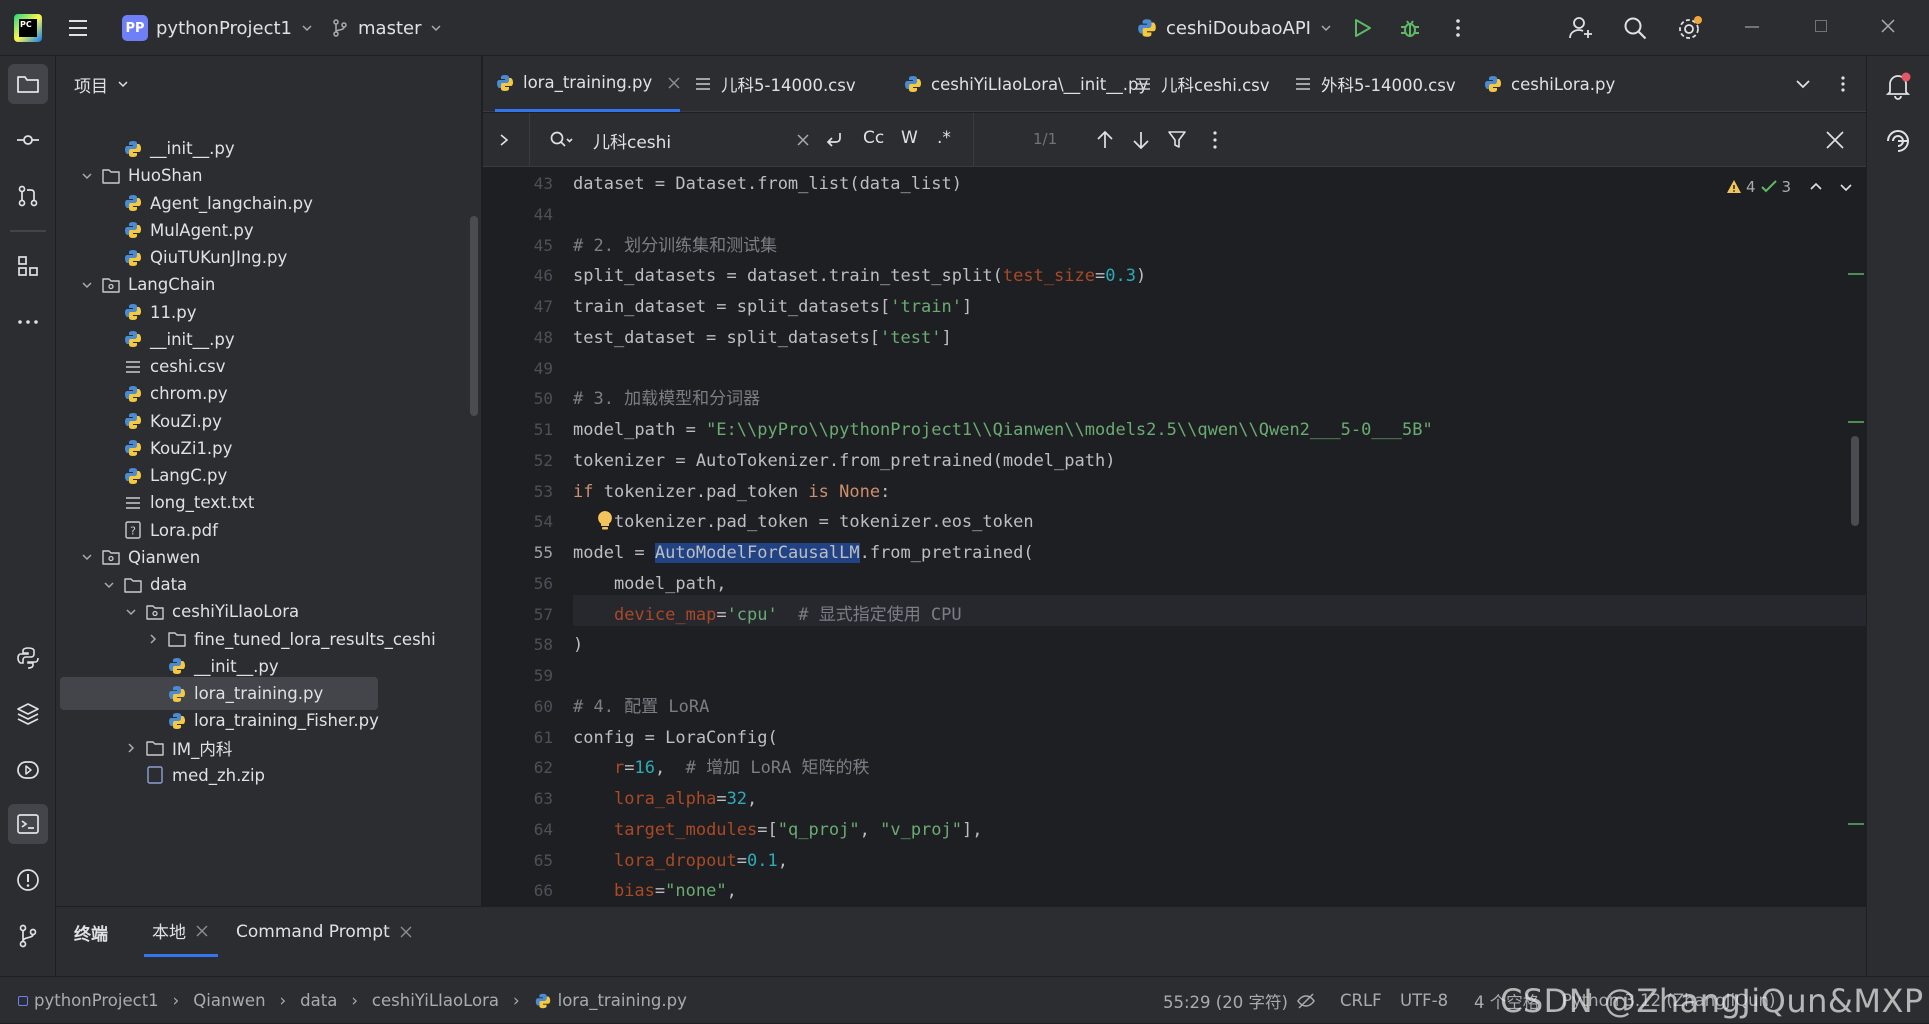 The image size is (1929, 1024). Describe the element at coordinates (1410, 28) in the screenshot. I see `debug-icon` at that location.